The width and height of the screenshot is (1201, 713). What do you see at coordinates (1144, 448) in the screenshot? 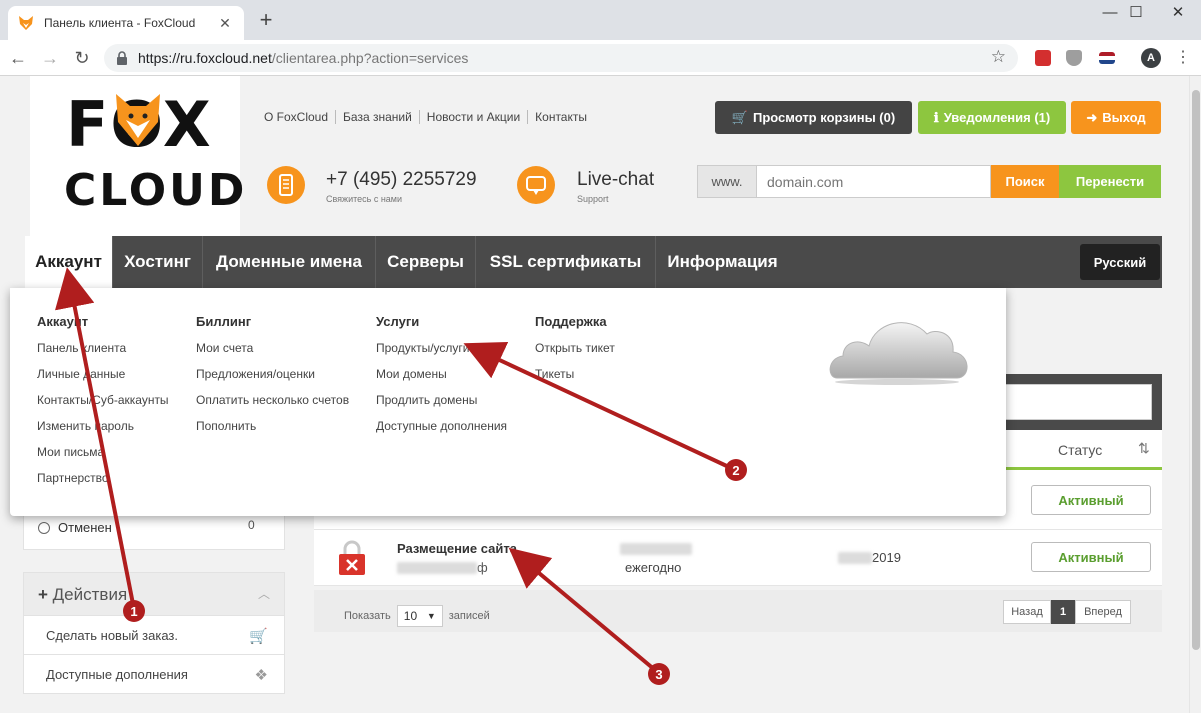
I see `sort-icon: ⇅` at bounding box center [1144, 448].